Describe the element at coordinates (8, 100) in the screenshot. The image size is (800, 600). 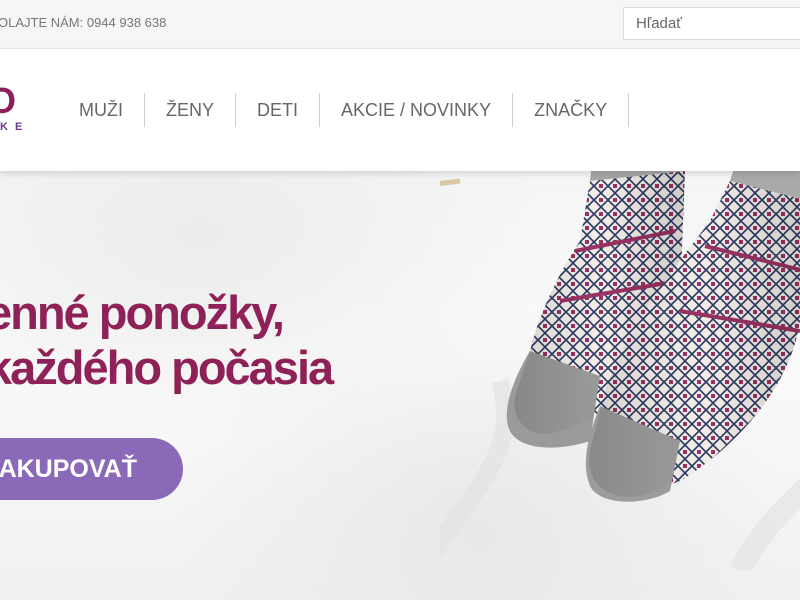
I see `logo-mark: O` at that location.